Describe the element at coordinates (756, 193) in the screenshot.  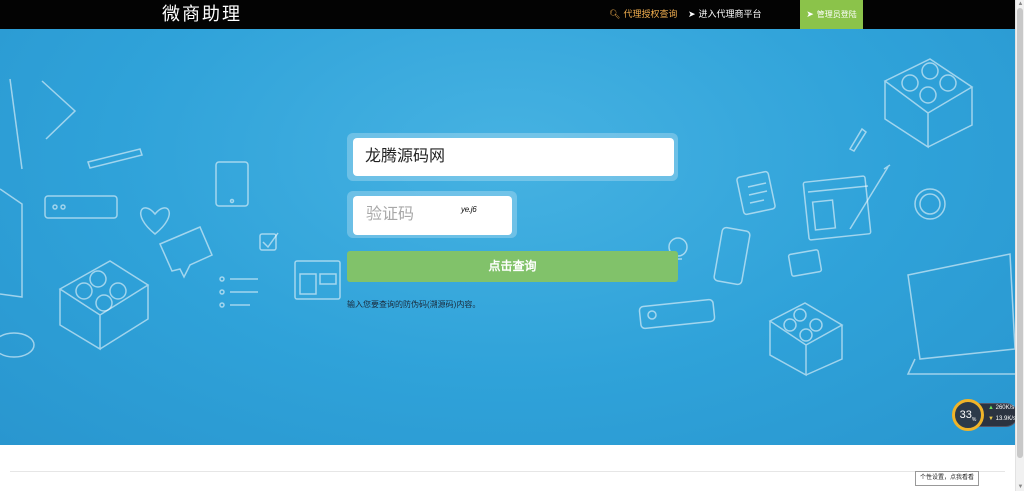
I see `document-icon` at that location.